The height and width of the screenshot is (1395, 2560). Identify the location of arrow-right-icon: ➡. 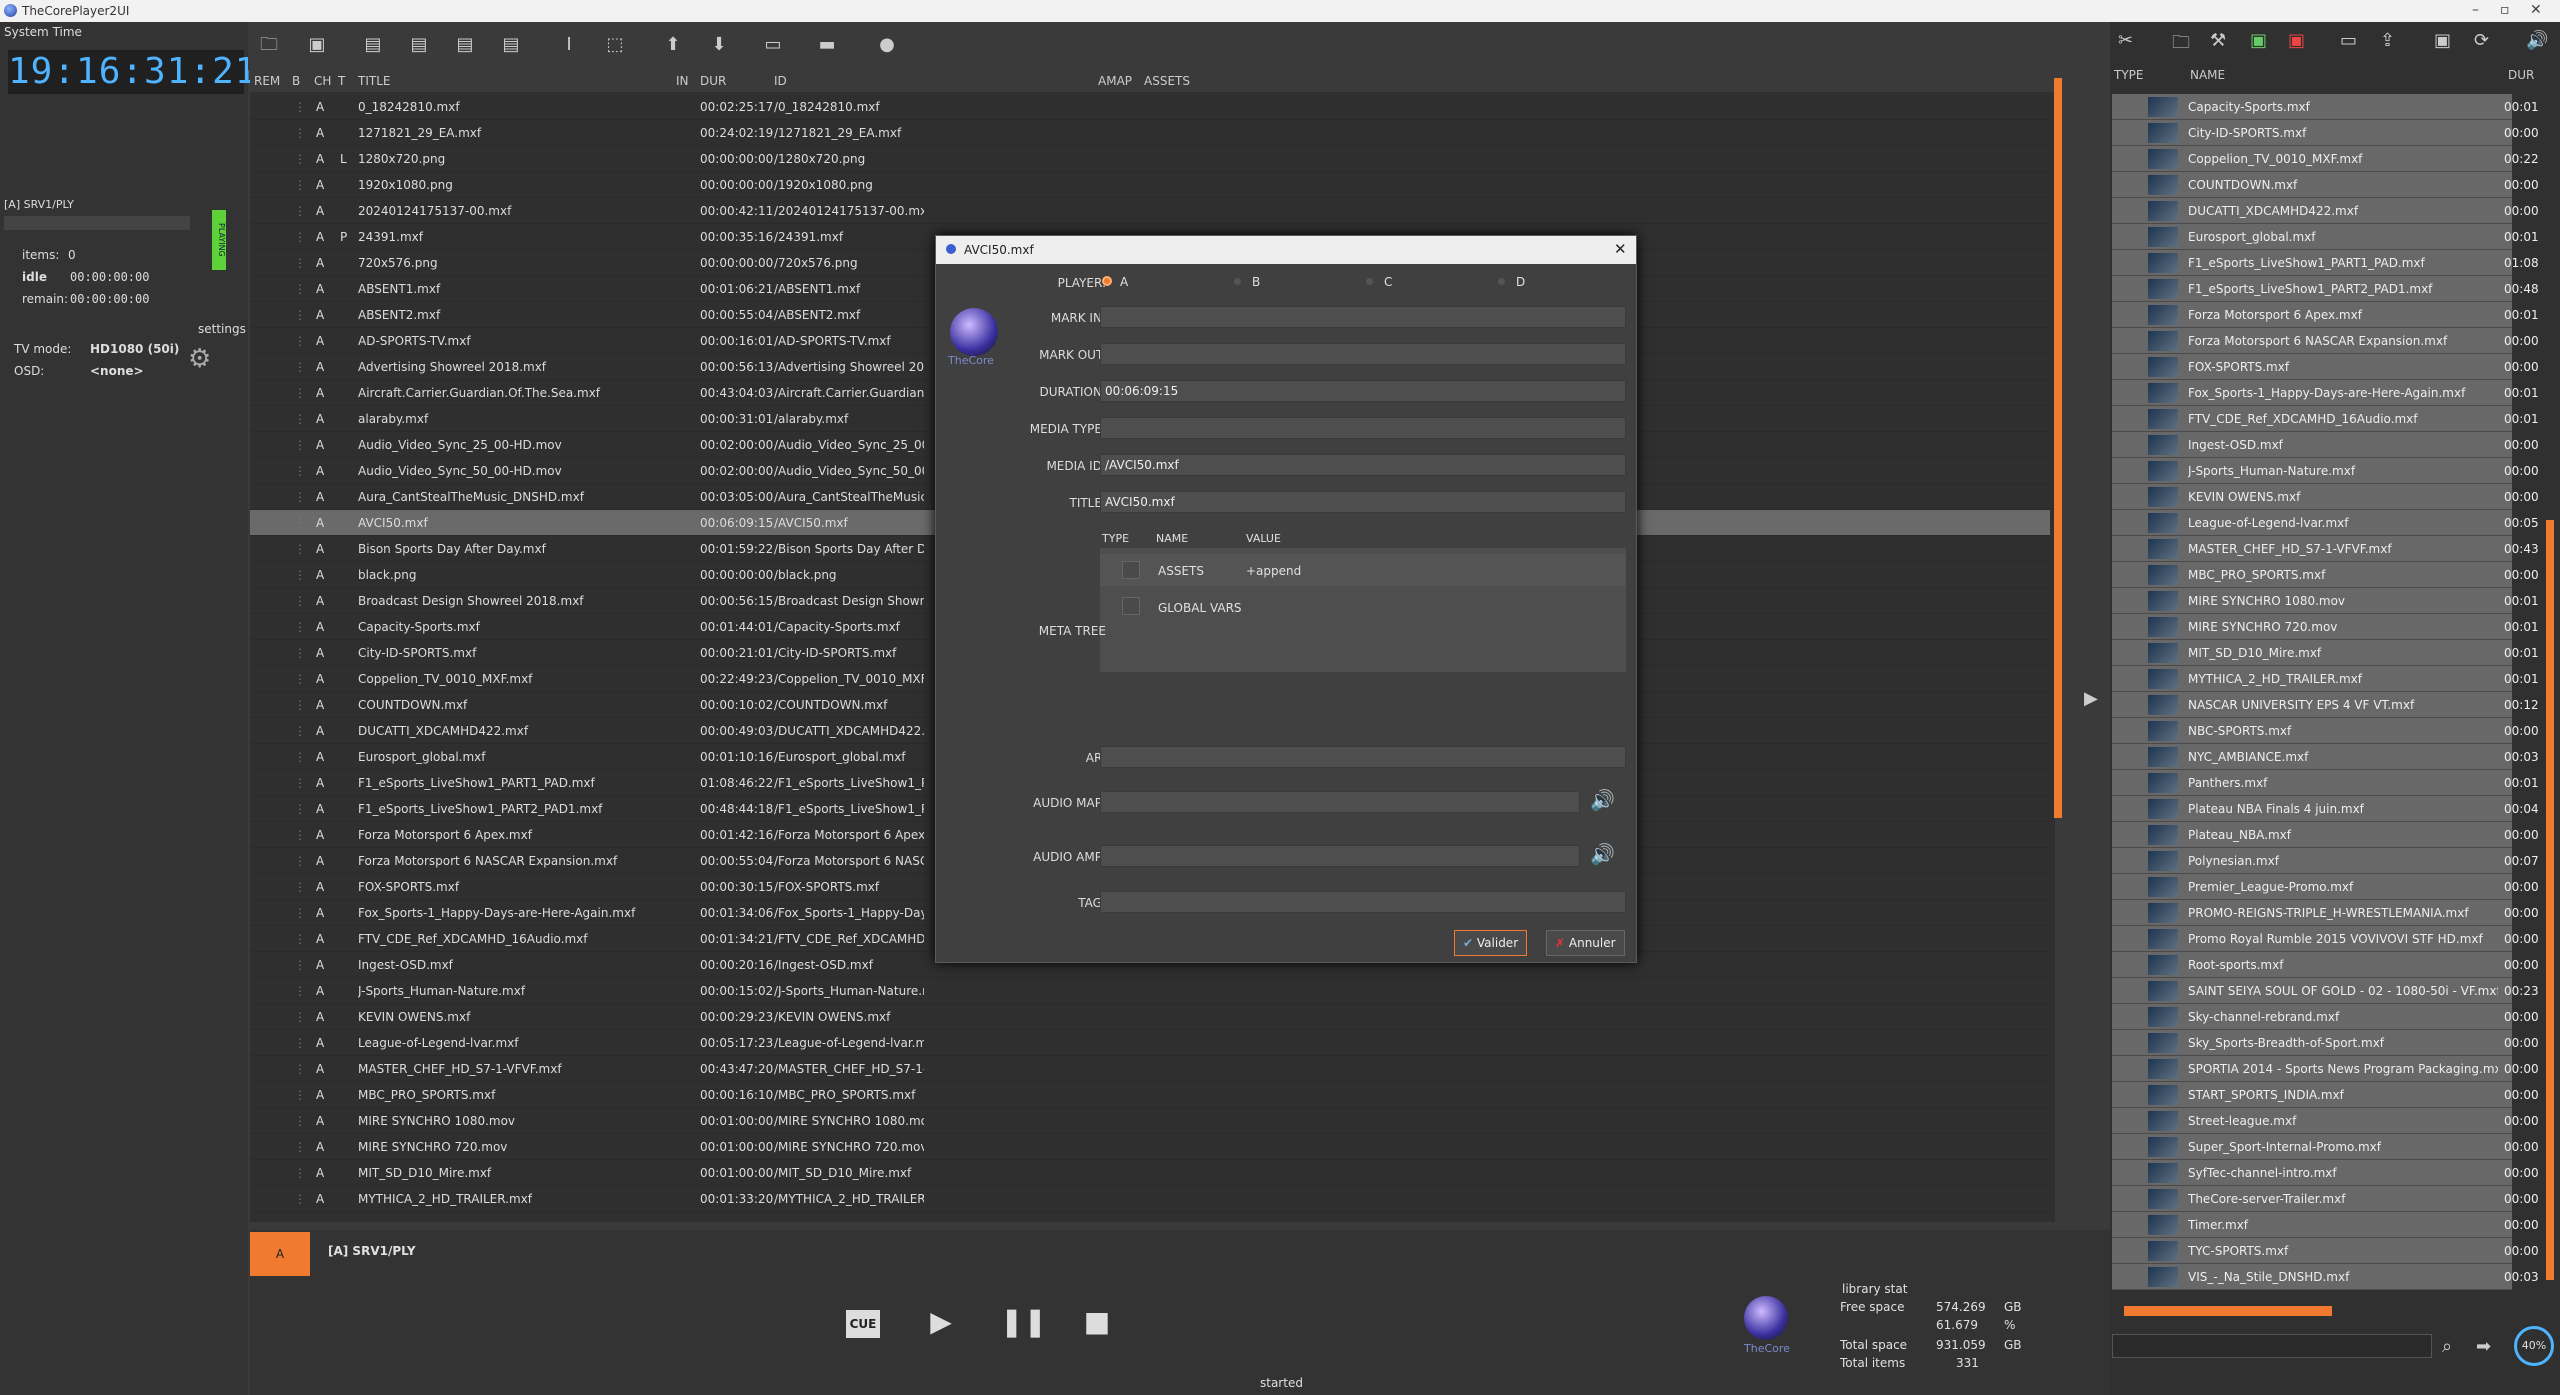
(2483, 1346).